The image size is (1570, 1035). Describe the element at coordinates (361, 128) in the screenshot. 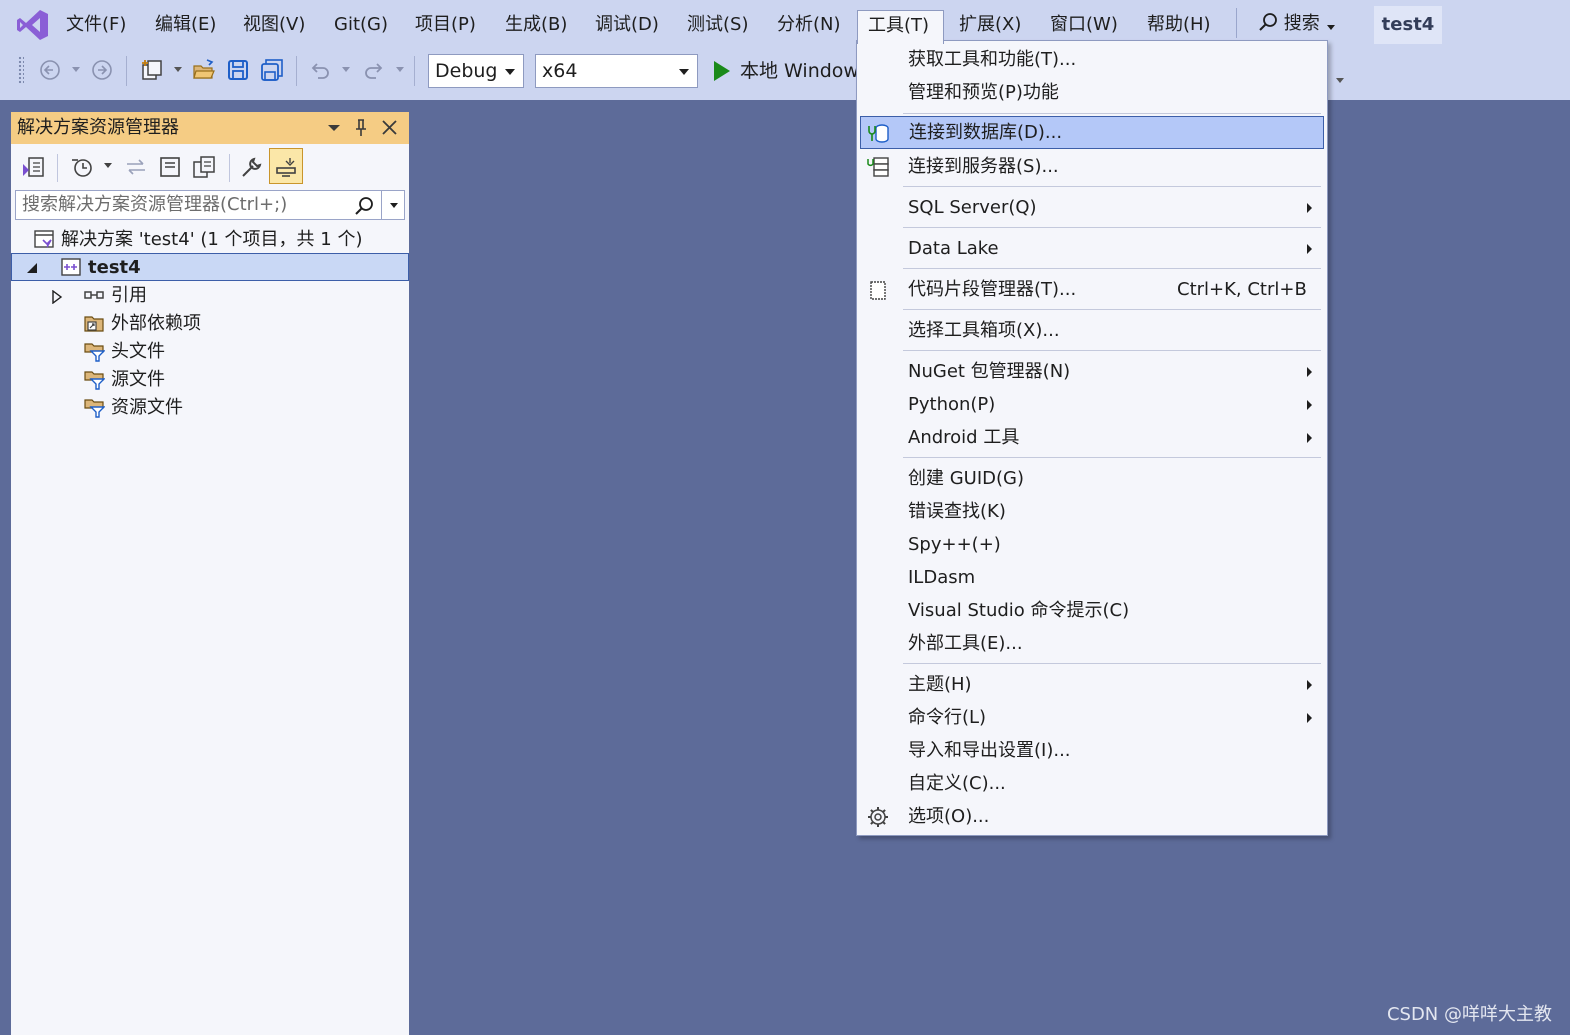

I see `pin-icon` at that location.